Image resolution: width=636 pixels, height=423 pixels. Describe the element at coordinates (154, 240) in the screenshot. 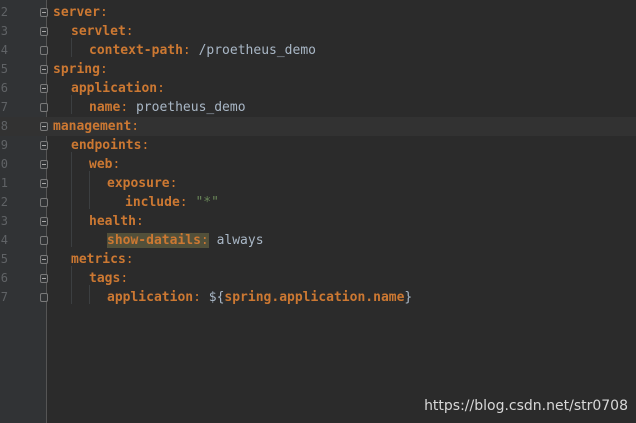

I see `yaml-key: show-datails` at that location.